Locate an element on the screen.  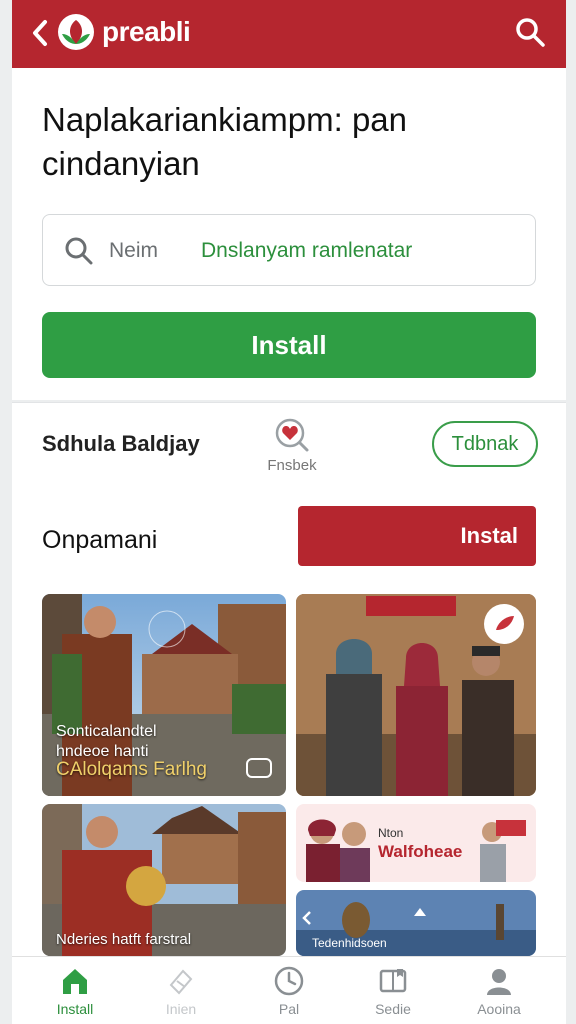
section-install-button: Instal is located at coordinates (417, 536).